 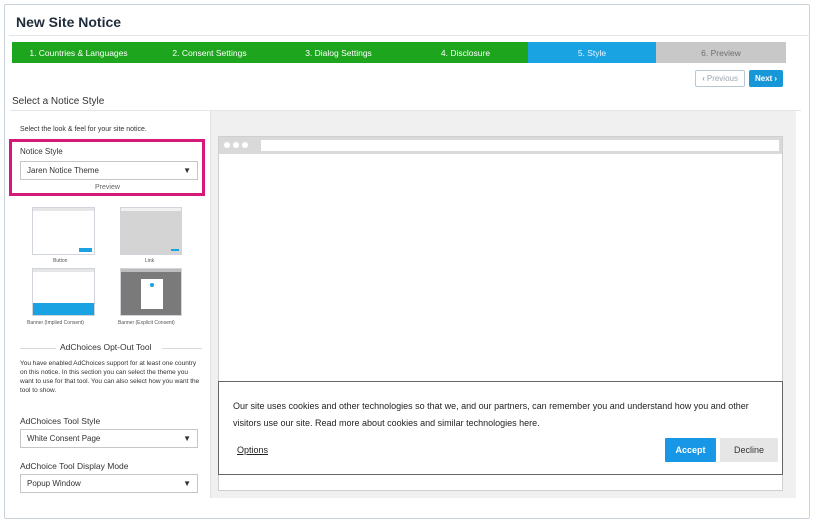 I want to click on next-button: Next ›, so click(x=765, y=78).